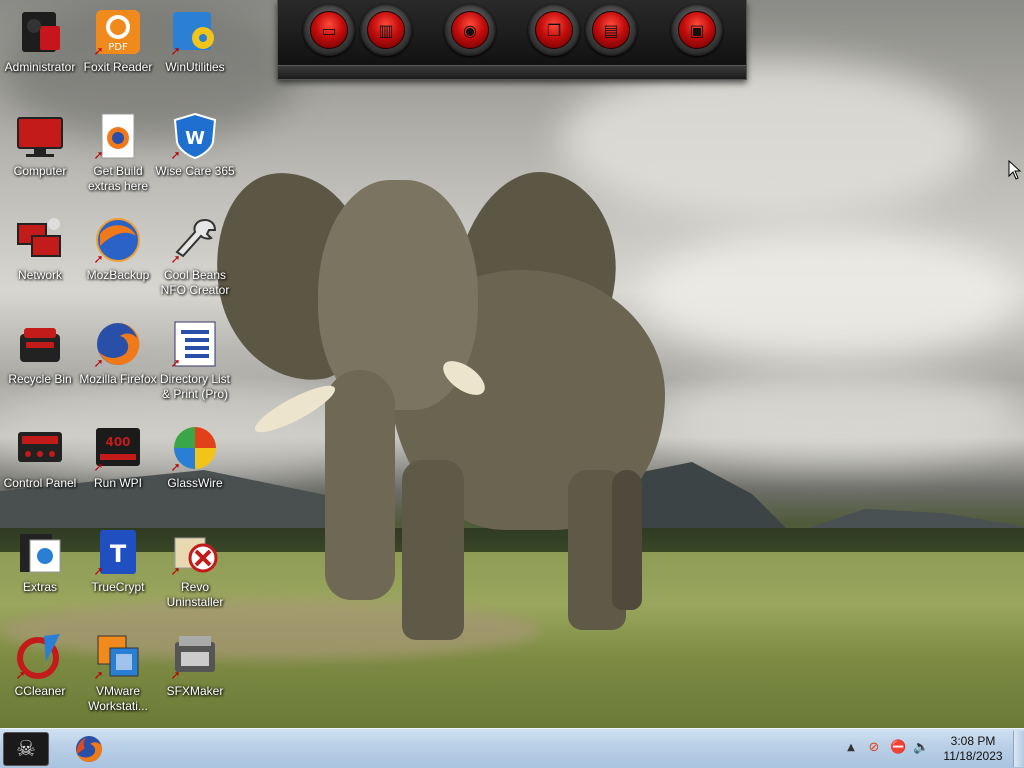  Describe the element at coordinates (117, 345) in the screenshot. I see `firefox-icon: ➚` at that location.